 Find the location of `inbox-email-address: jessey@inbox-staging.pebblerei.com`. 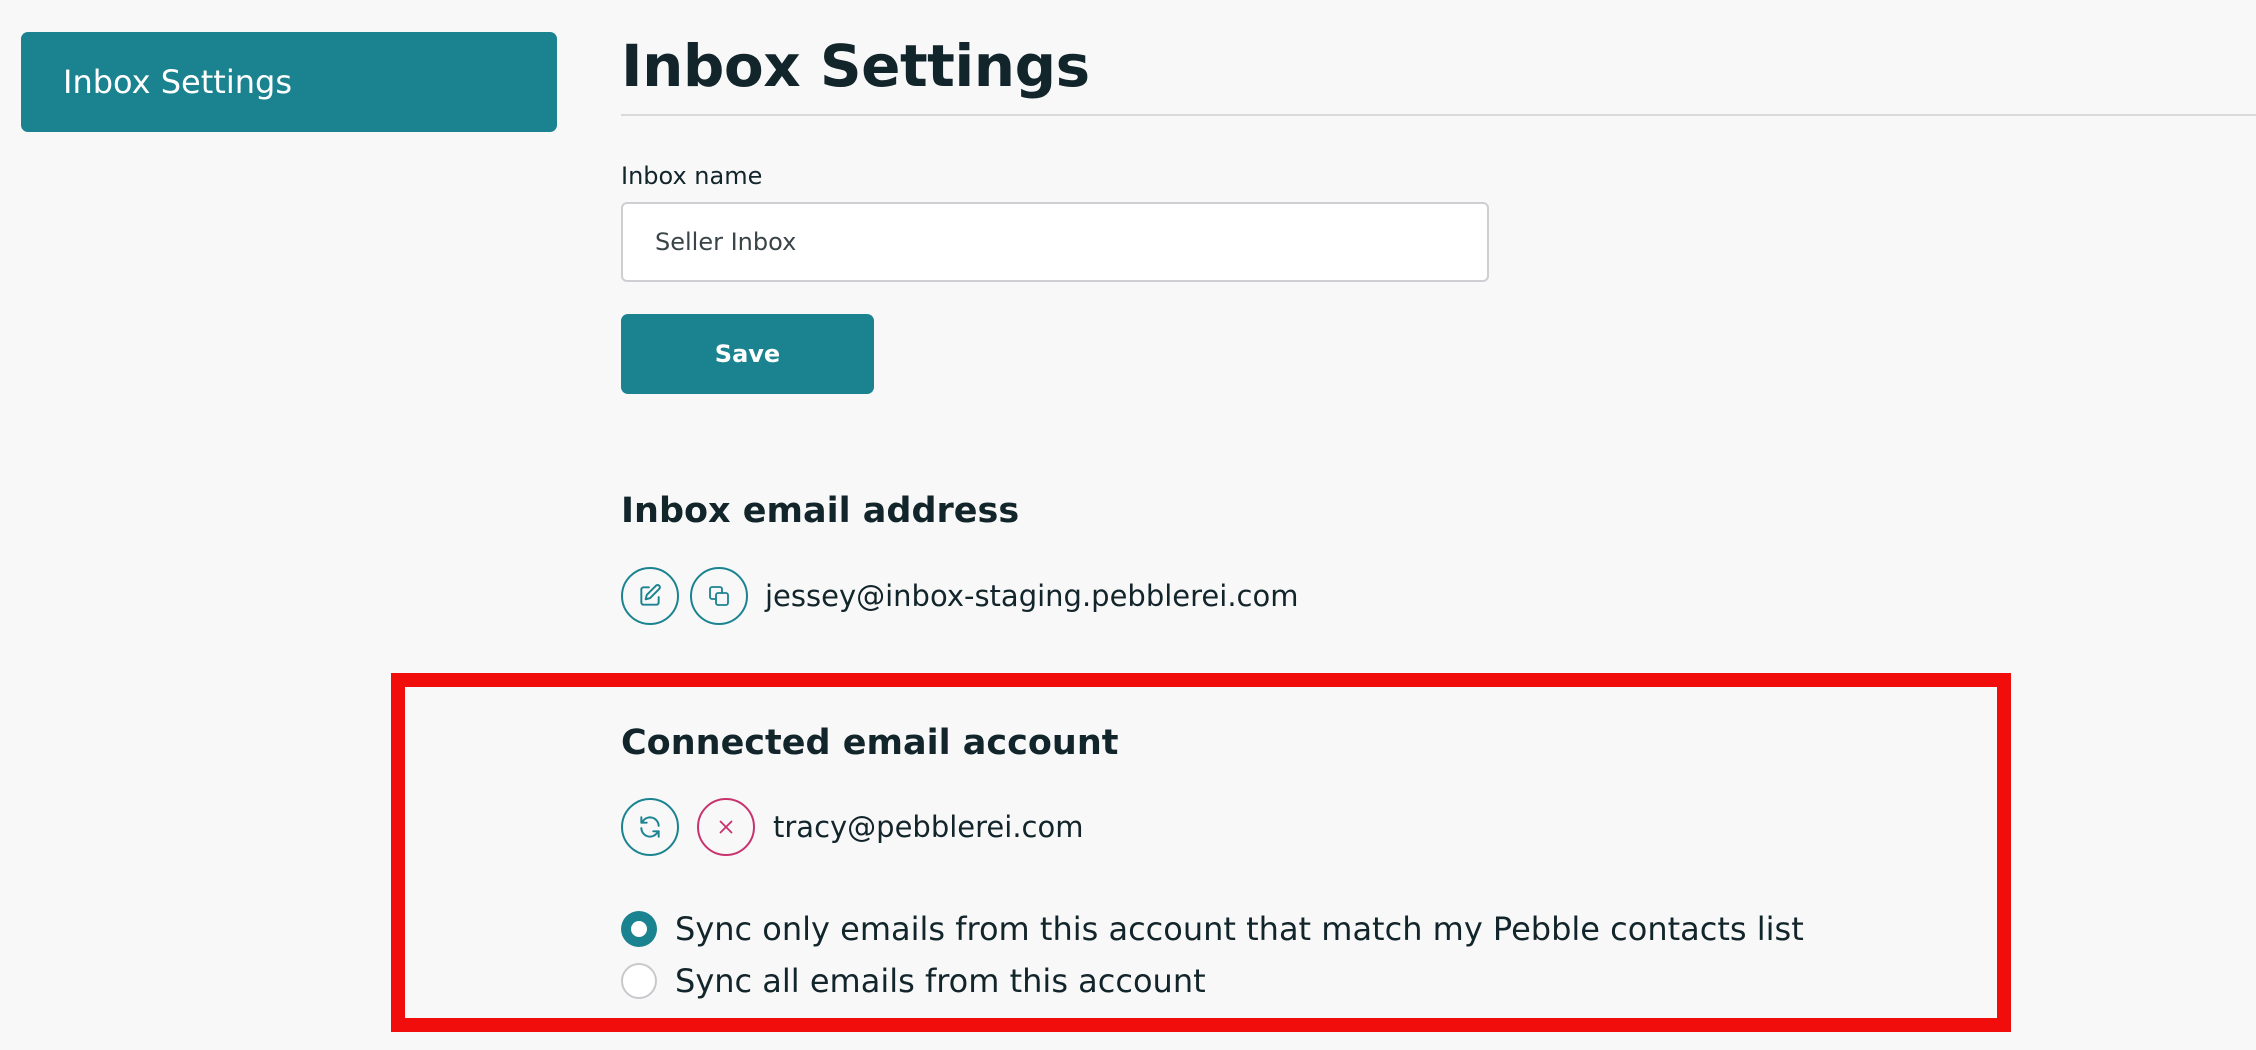

inbox-email-address: jessey@inbox-staging.pebblerei.com is located at coordinates (1032, 596).